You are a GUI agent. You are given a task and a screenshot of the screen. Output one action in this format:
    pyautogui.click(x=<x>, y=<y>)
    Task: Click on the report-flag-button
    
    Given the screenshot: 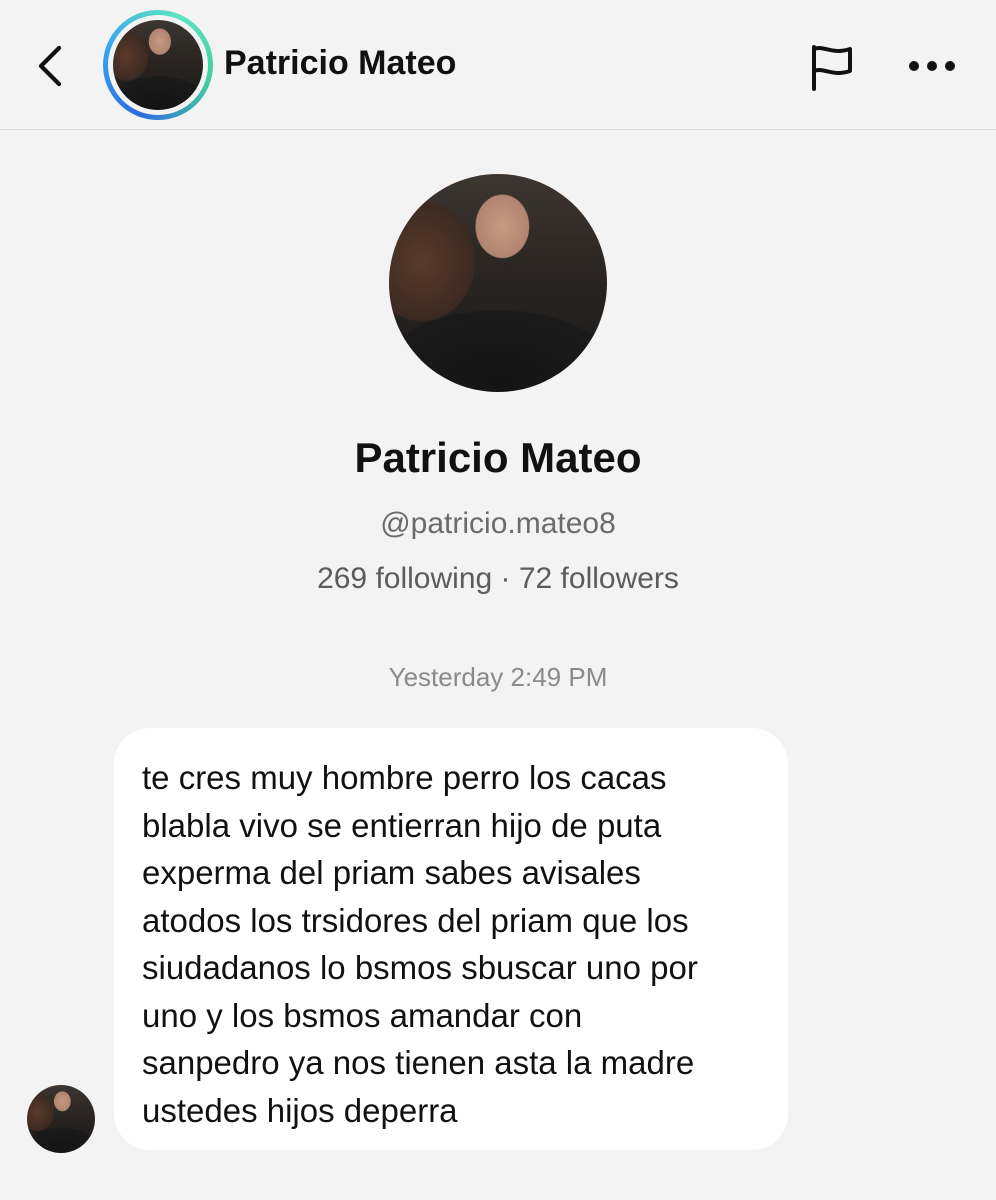 What is the action you would take?
    pyautogui.click(x=832, y=68)
    